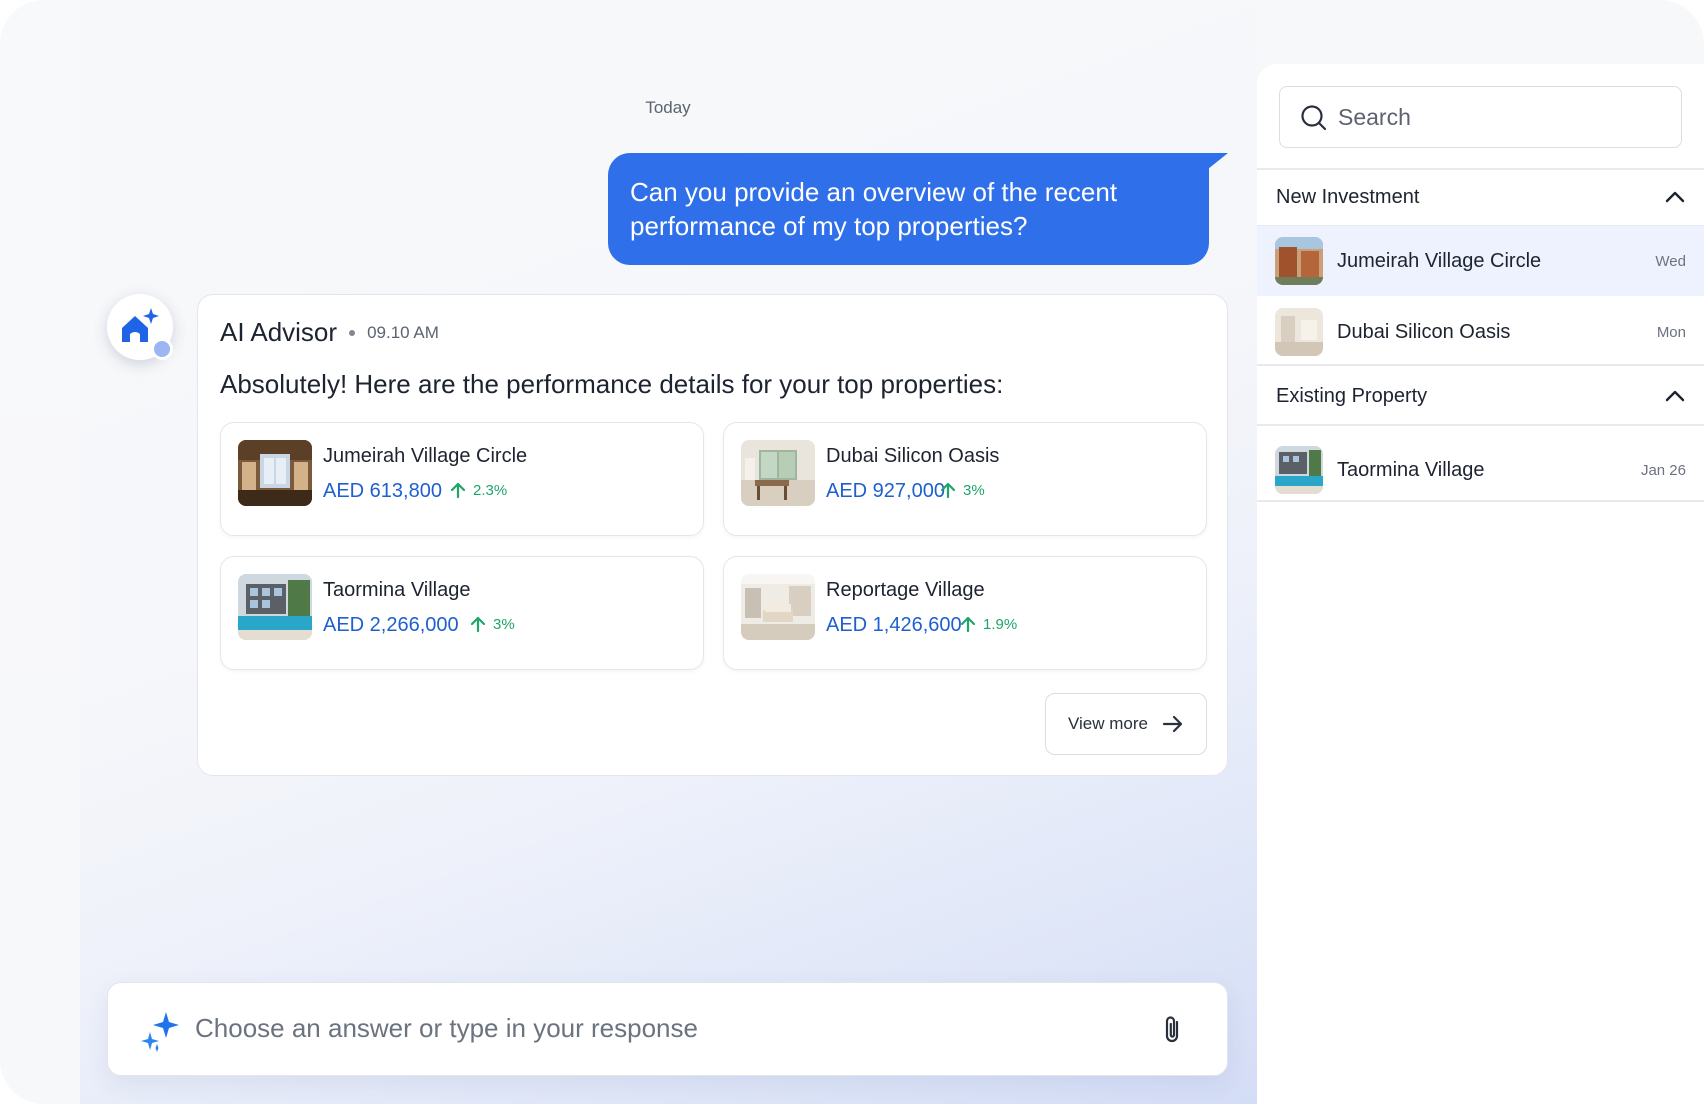  What do you see at coordinates (352, 332) in the screenshot?
I see `separator-dot` at bounding box center [352, 332].